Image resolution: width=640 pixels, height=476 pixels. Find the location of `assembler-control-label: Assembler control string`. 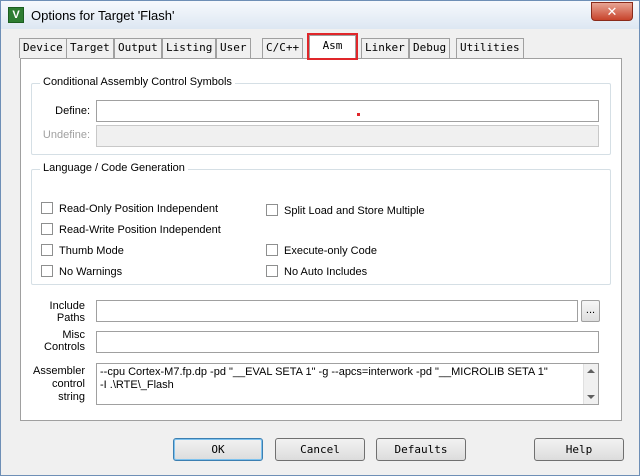

assembler-control-label: Assembler control string is located at coordinates (59, 384).